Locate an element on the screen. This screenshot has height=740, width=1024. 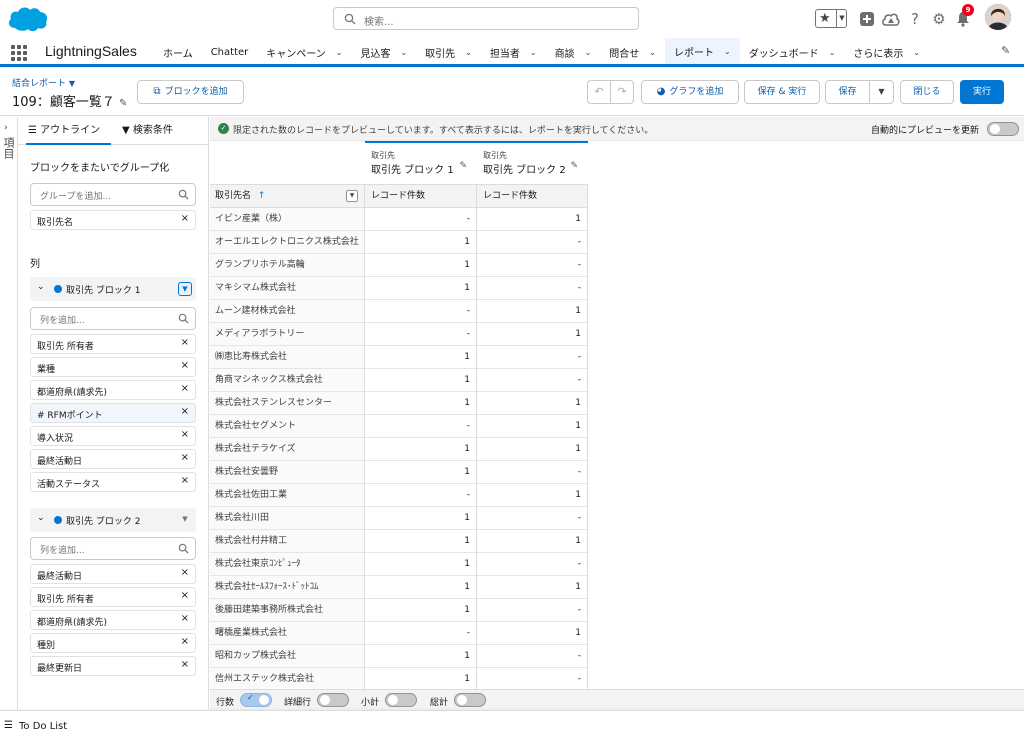
nav-tab: ホーム is located at coordinates (178, 52).